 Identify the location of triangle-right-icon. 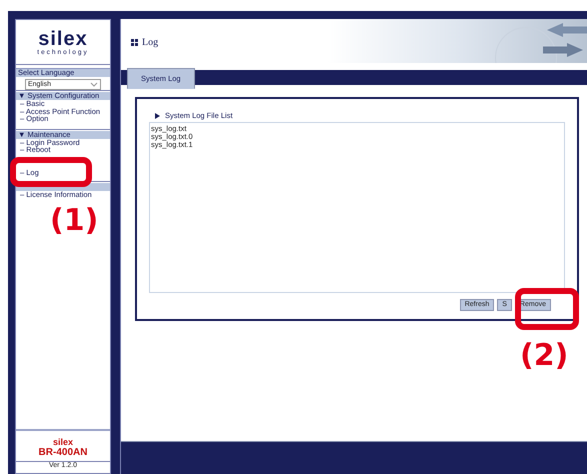
(157, 115).